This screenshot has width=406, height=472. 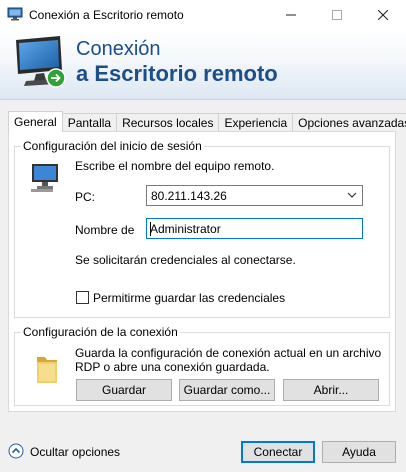 I want to click on close-button, so click(x=383, y=15).